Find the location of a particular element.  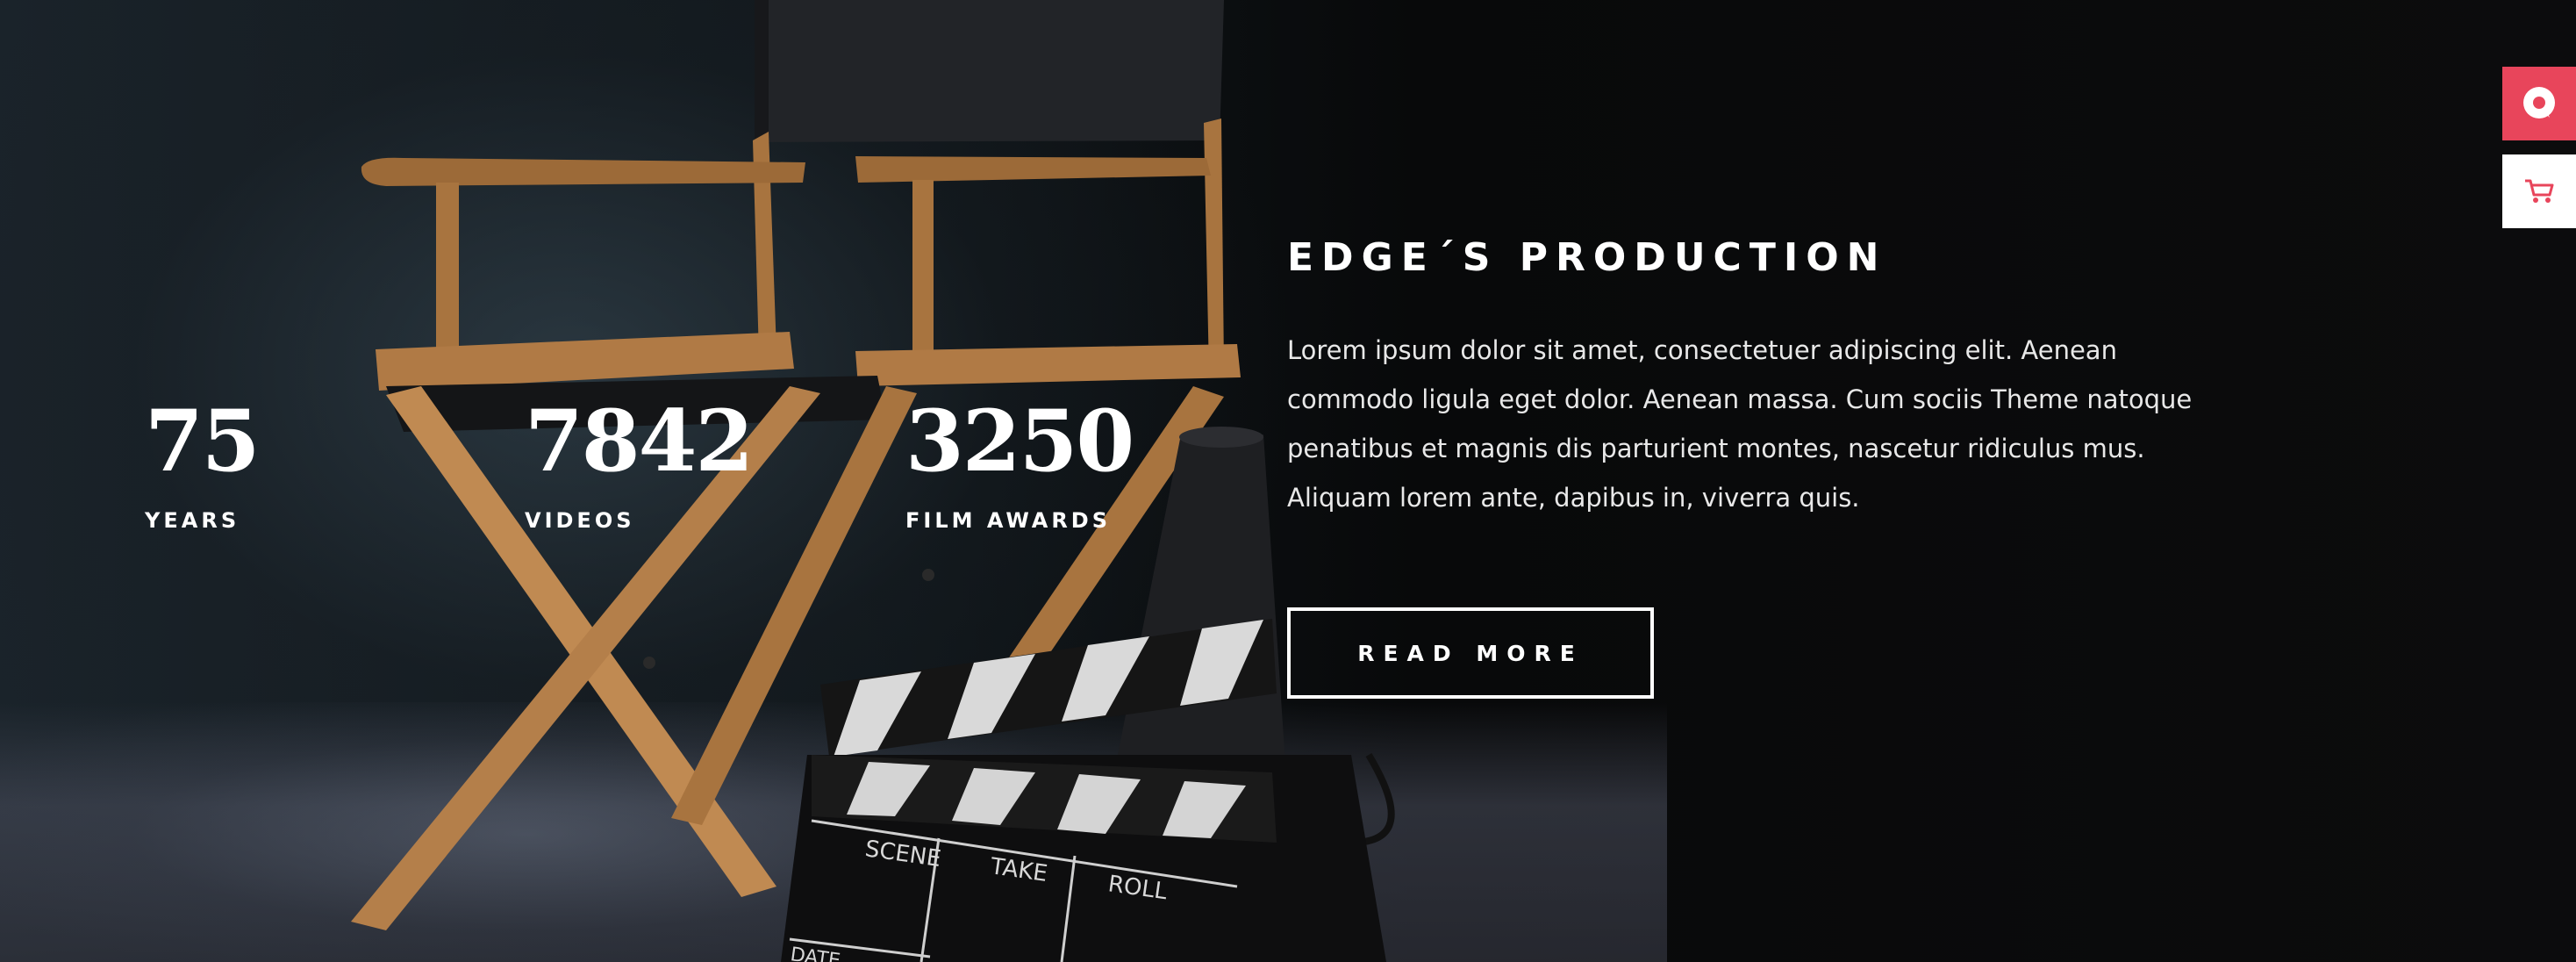

chat-bubble-icon is located at coordinates (2539, 103).